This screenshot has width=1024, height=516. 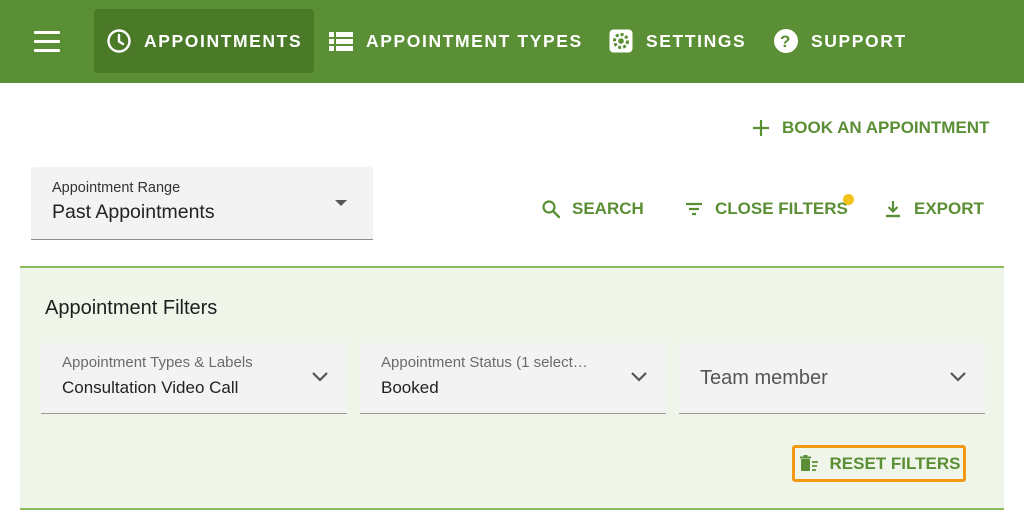 I want to click on nav-support: ? SUPPORT, so click(x=840, y=41).